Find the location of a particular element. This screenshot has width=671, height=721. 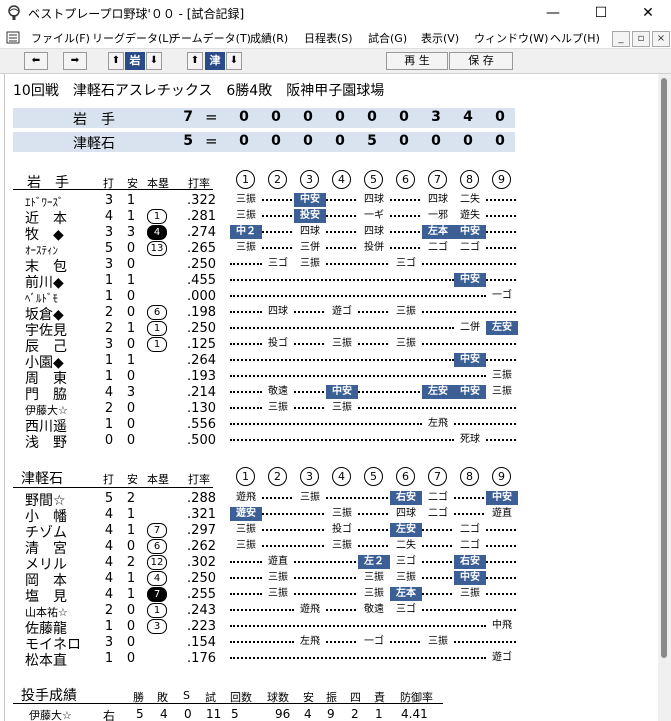

save-button: 保 存 is located at coordinates (481, 61).